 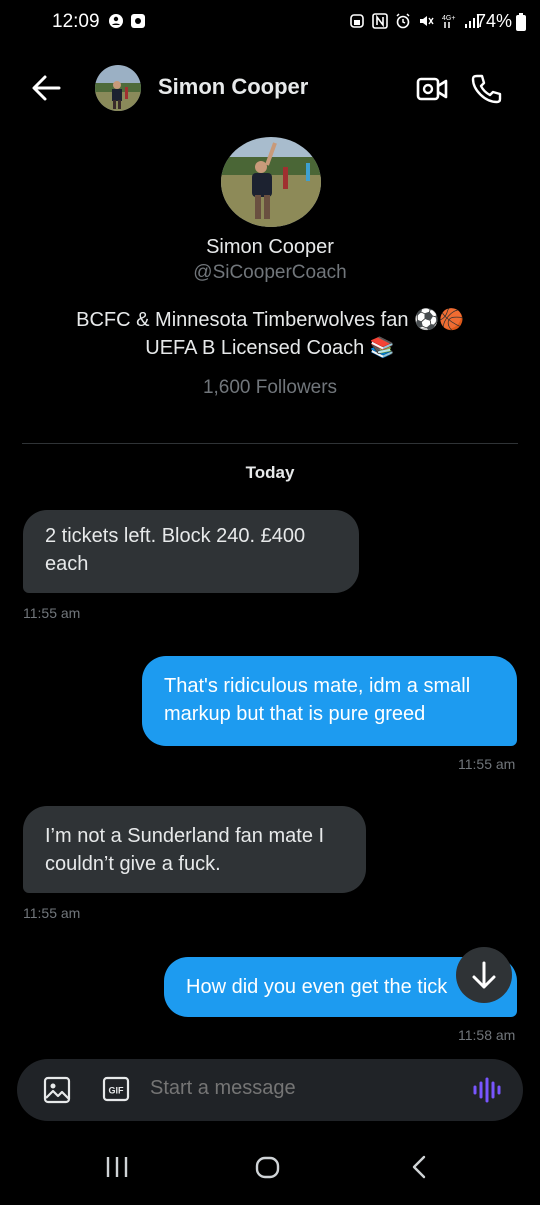 I want to click on profile-bio-line: BCFC & Minnesota Timberwolves fan ⚽🏀, so click(x=270, y=320).